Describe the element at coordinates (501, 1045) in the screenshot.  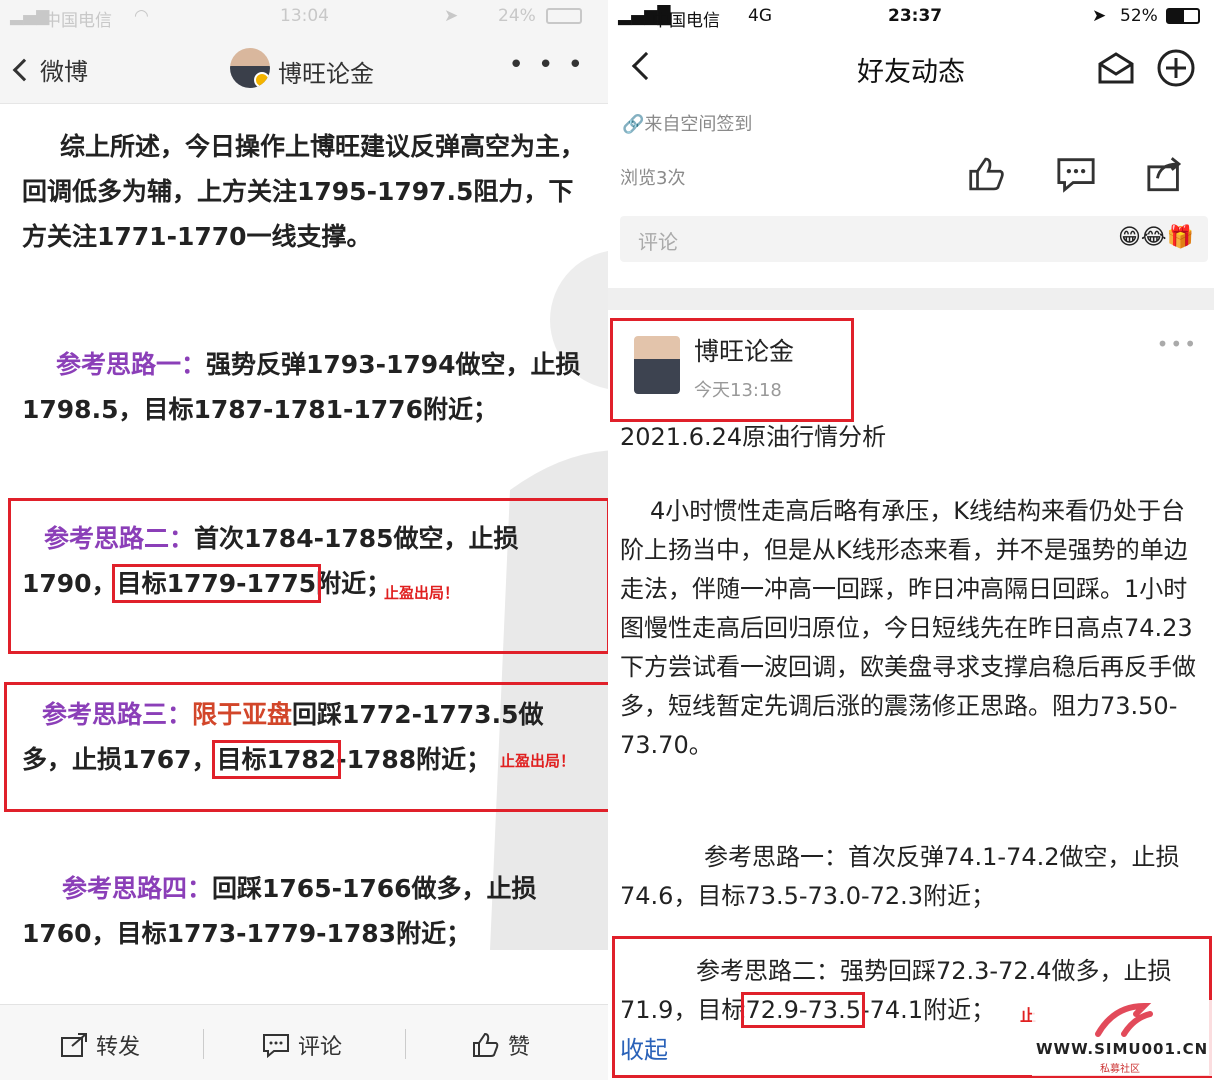
I see `like-button: 赞` at that location.